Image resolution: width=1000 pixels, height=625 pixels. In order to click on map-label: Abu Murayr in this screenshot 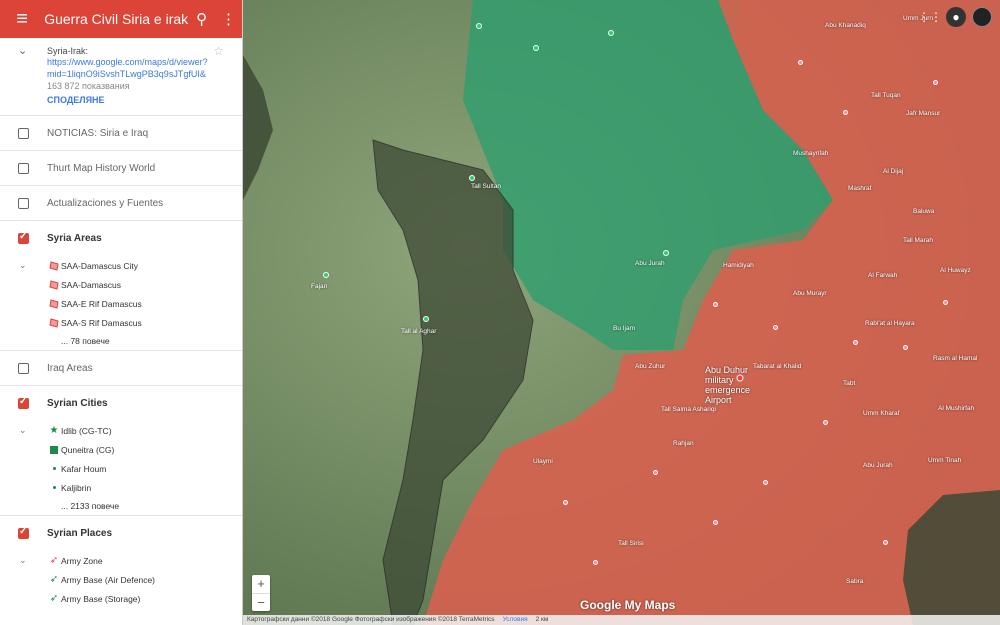, I will do `click(810, 293)`.